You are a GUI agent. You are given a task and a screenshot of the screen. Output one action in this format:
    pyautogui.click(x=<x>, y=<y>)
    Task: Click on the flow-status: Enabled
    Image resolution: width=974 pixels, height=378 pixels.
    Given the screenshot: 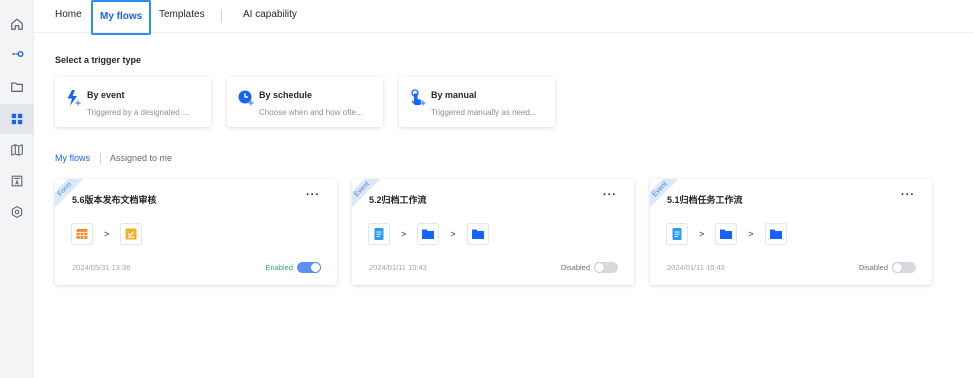 What is the action you would take?
    pyautogui.click(x=279, y=267)
    